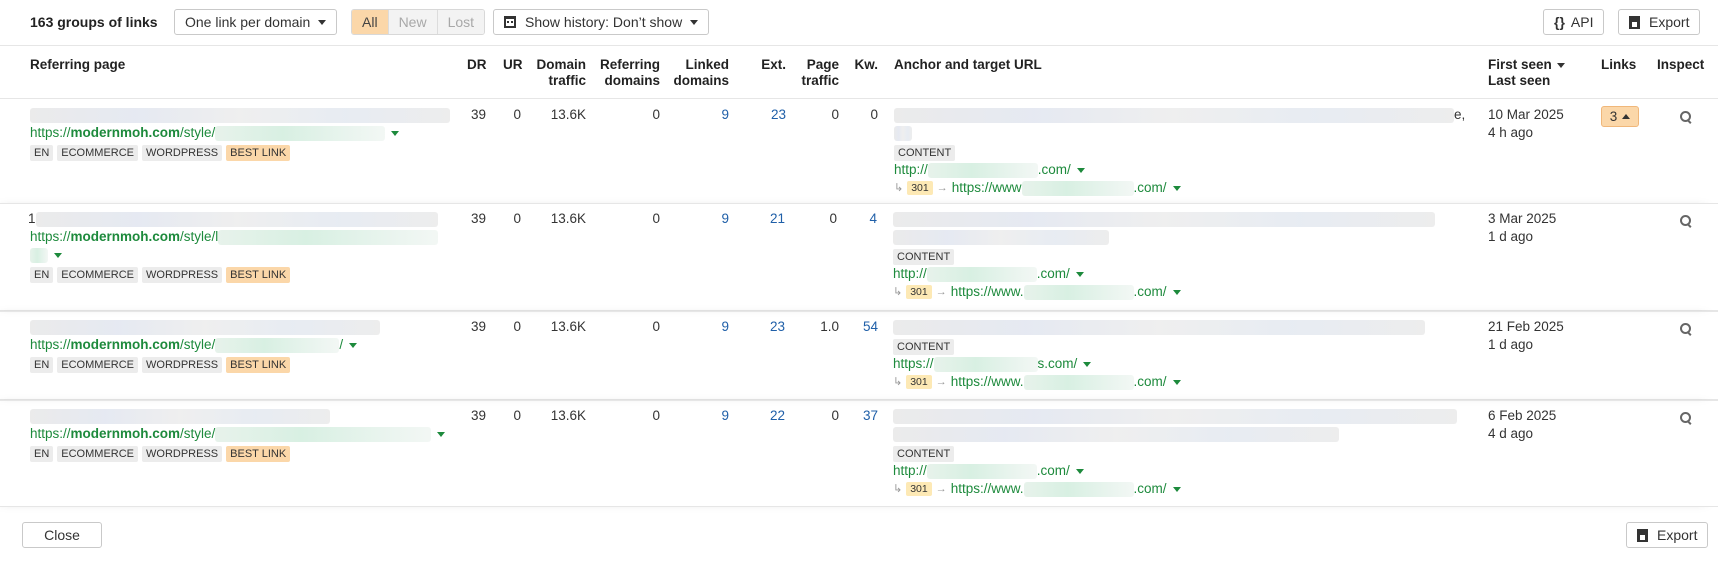 The width and height of the screenshot is (1718, 564). I want to click on ur-value: 0, so click(517, 114).